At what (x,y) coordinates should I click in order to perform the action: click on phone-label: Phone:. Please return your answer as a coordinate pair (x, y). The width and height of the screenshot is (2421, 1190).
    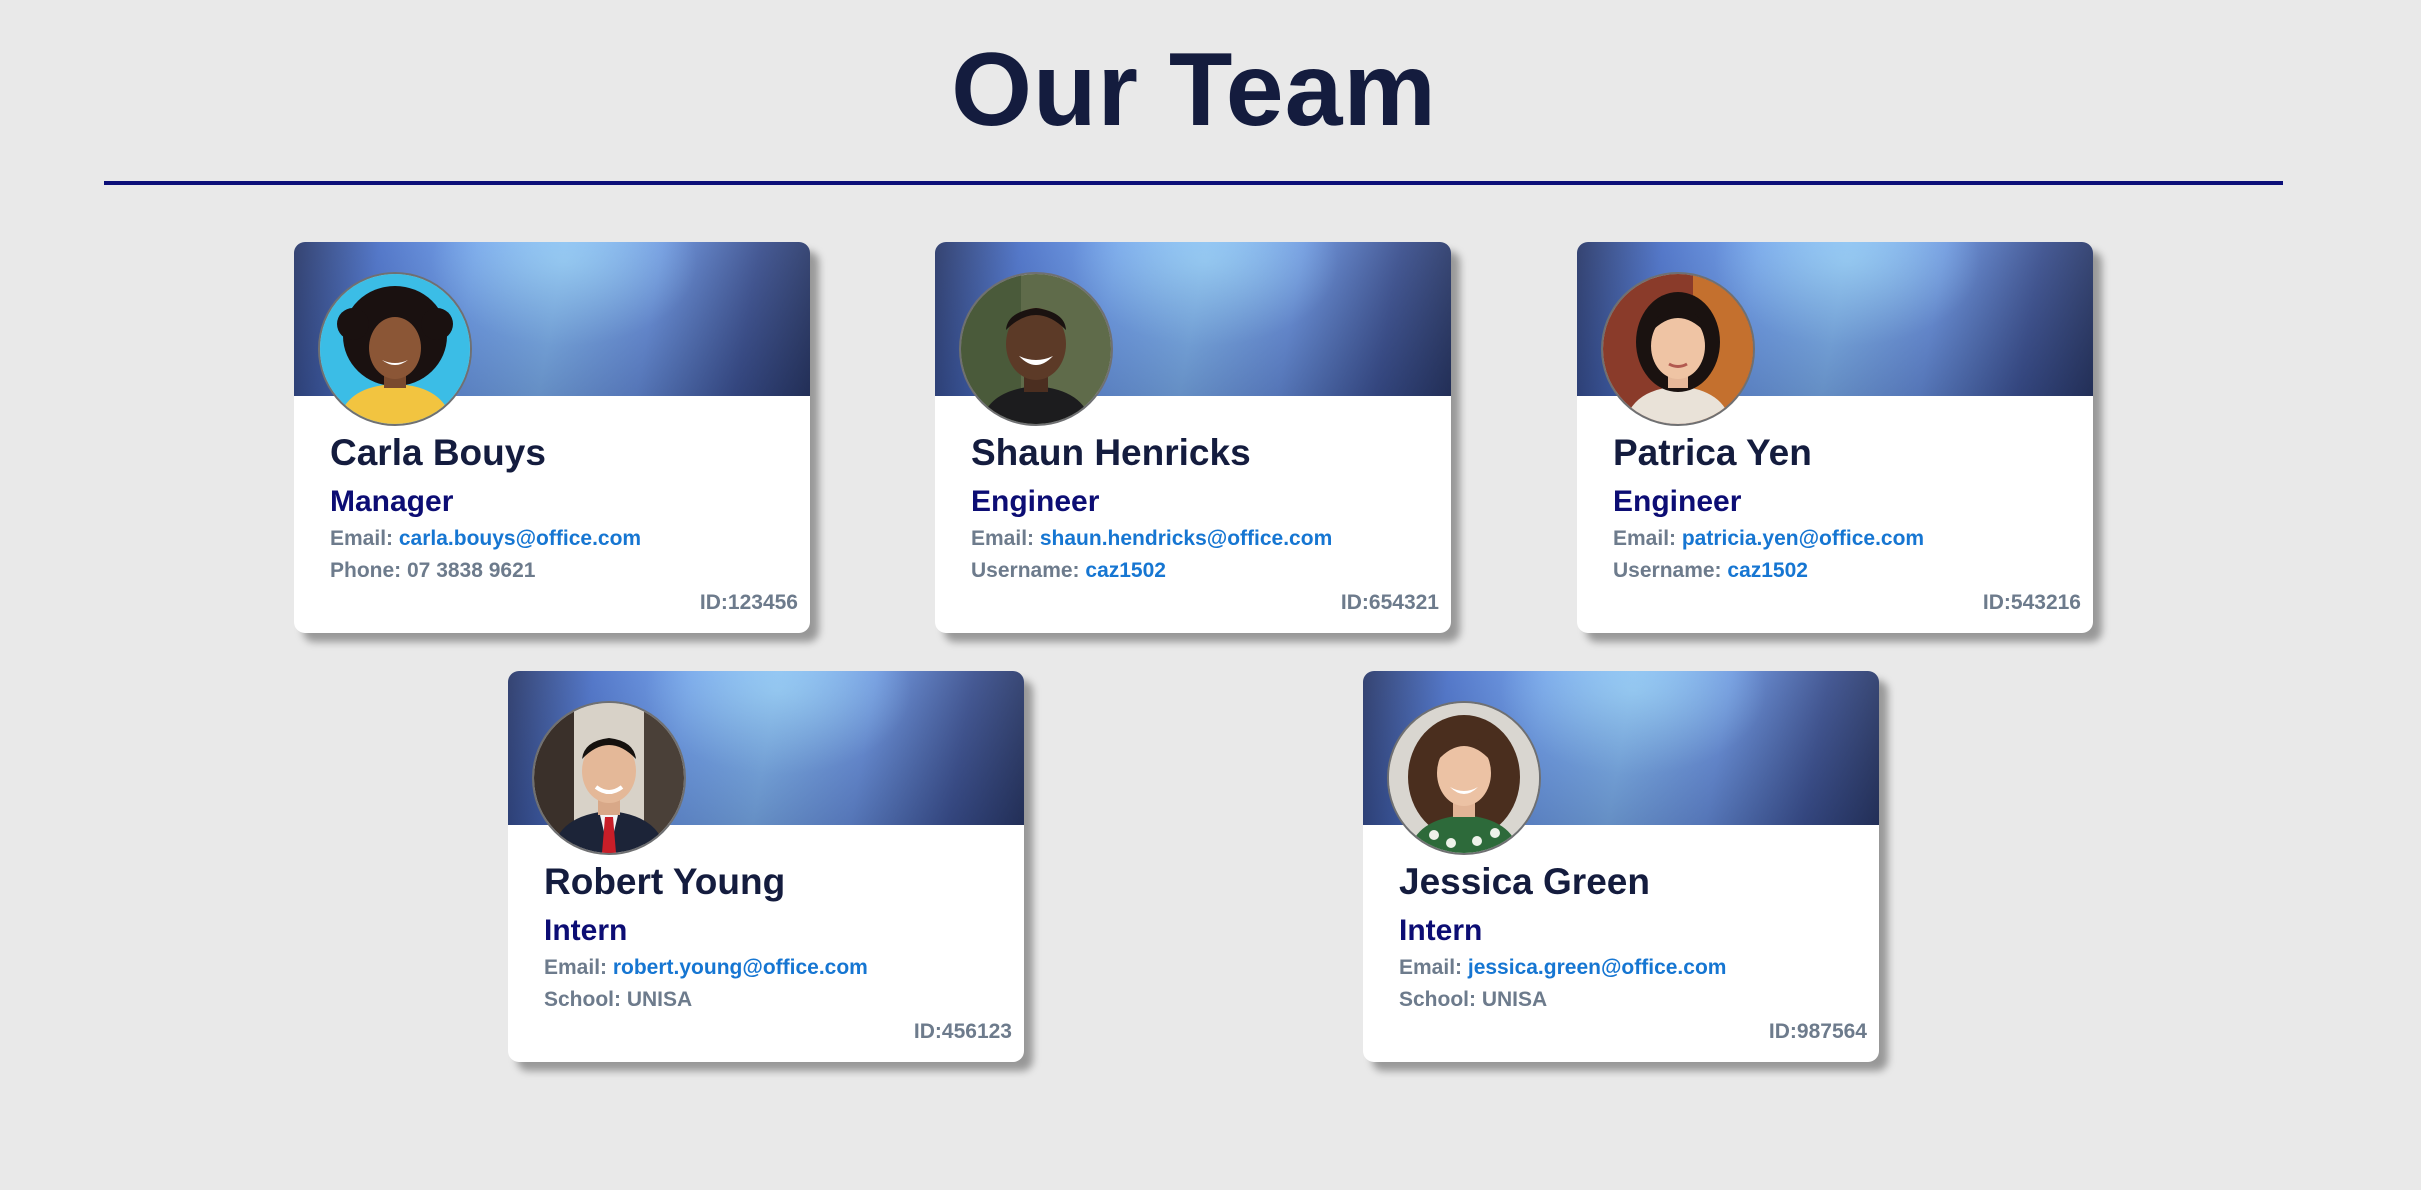
    Looking at the image, I should click on (368, 570).